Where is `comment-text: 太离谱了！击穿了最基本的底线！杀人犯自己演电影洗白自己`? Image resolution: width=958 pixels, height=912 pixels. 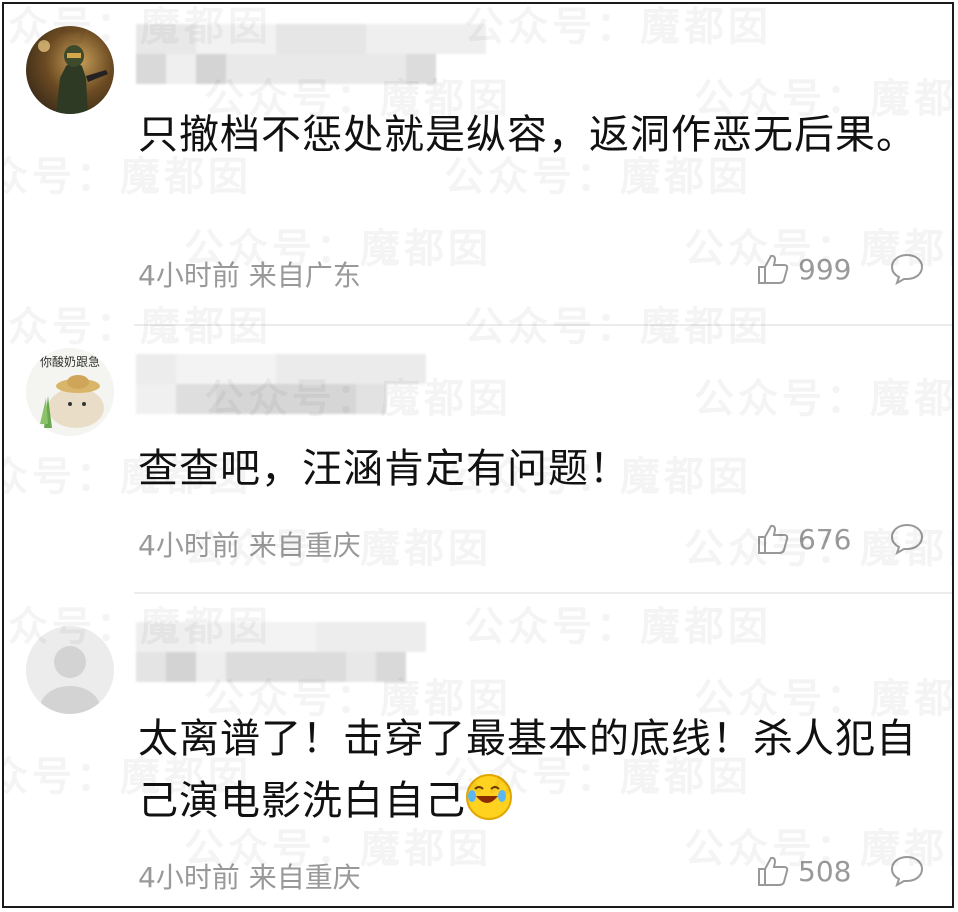 comment-text: 太离谱了！击穿了最基本的底线！杀人犯自己演电影洗白自己 is located at coordinates (533, 770).